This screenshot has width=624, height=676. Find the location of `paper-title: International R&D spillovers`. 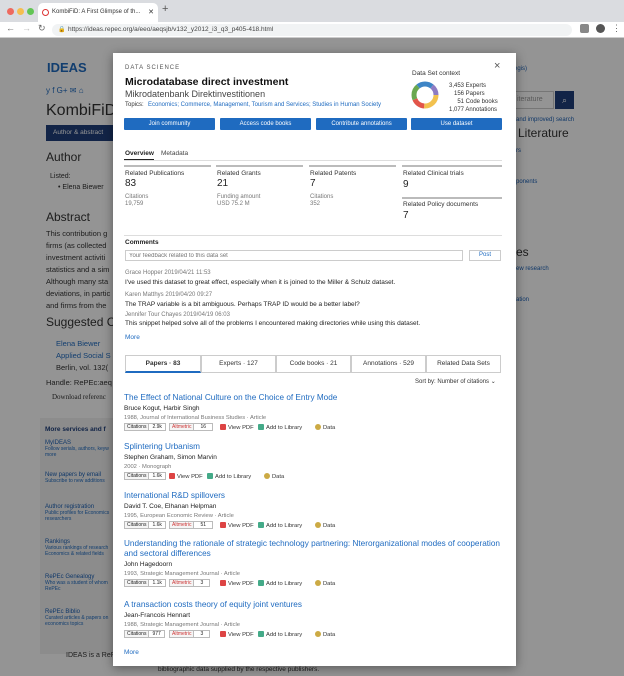

paper-title: International R&D spillovers is located at coordinates (174, 495).